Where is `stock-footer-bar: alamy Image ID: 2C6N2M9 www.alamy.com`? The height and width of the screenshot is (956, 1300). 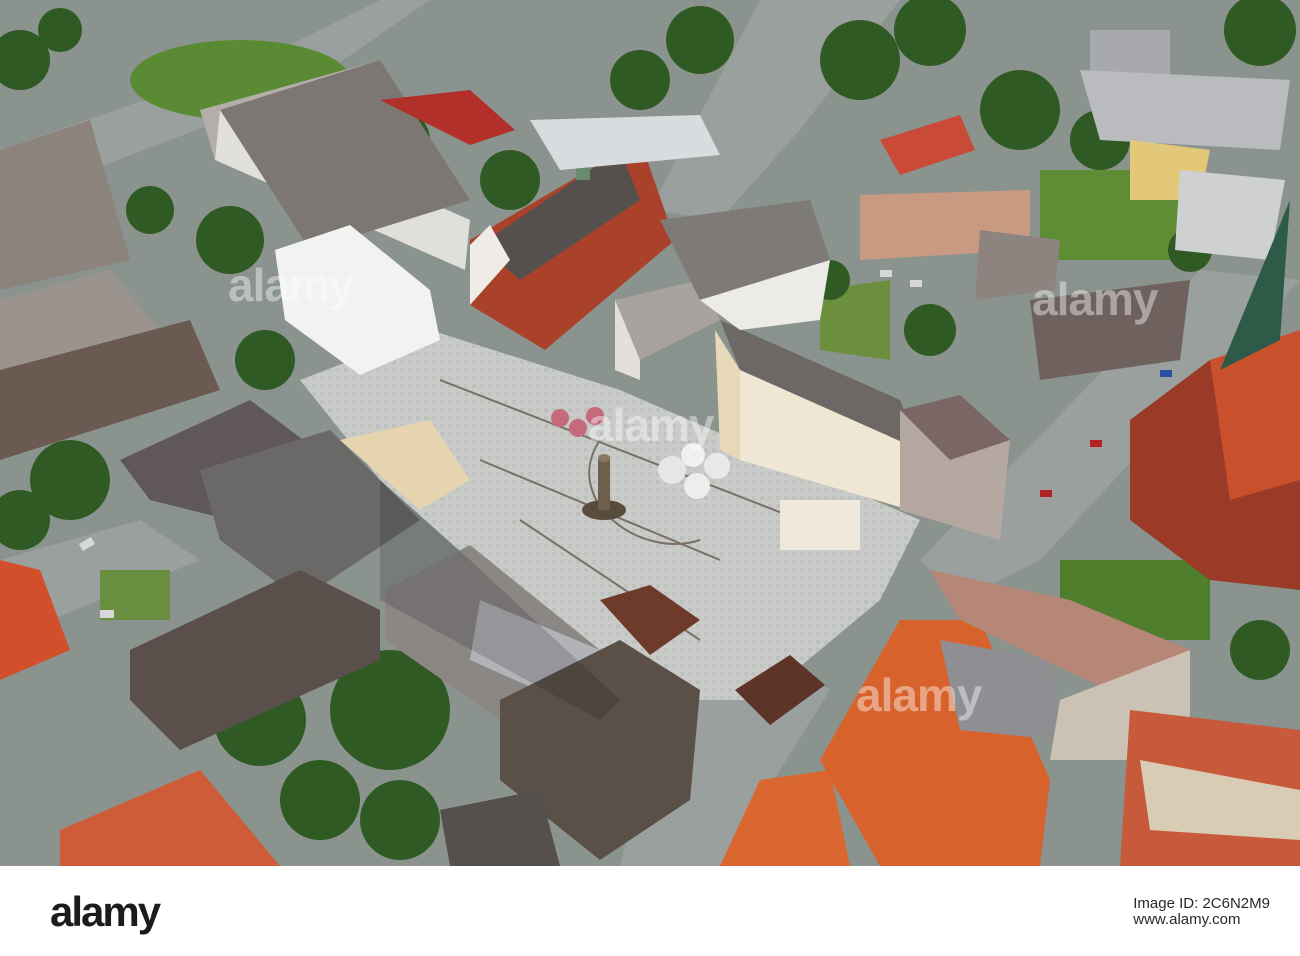 stock-footer-bar: alamy Image ID: 2C6N2M9 www.alamy.com is located at coordinates (650, 911).